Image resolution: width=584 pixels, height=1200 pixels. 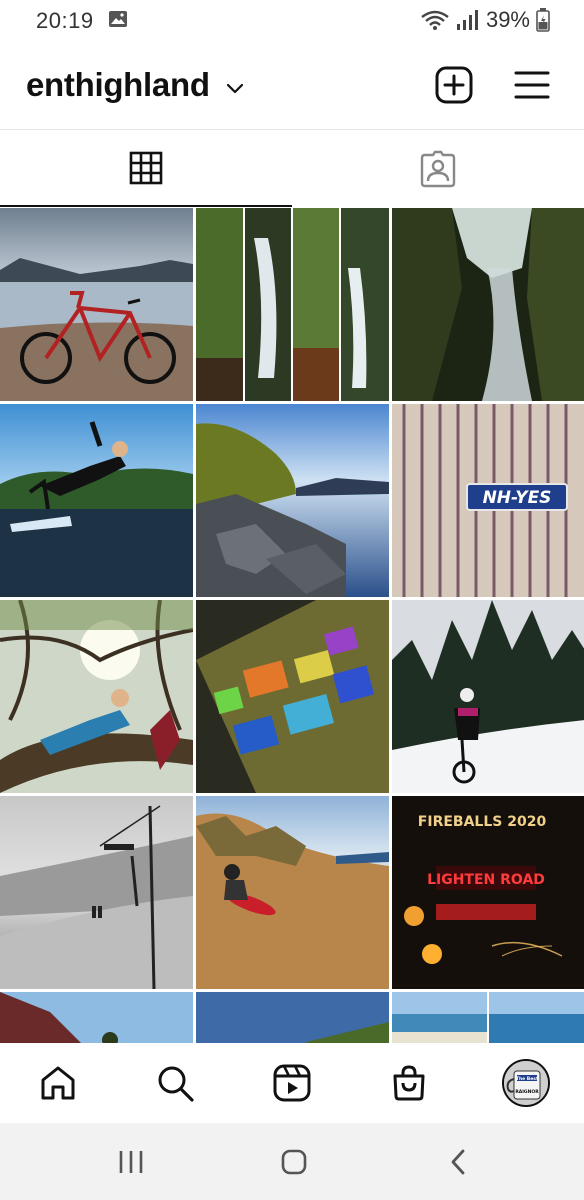 What do you see at coordinates (454, 85) in the screenshot?
I see `new-post-icon` at bounding box center [454, 85].